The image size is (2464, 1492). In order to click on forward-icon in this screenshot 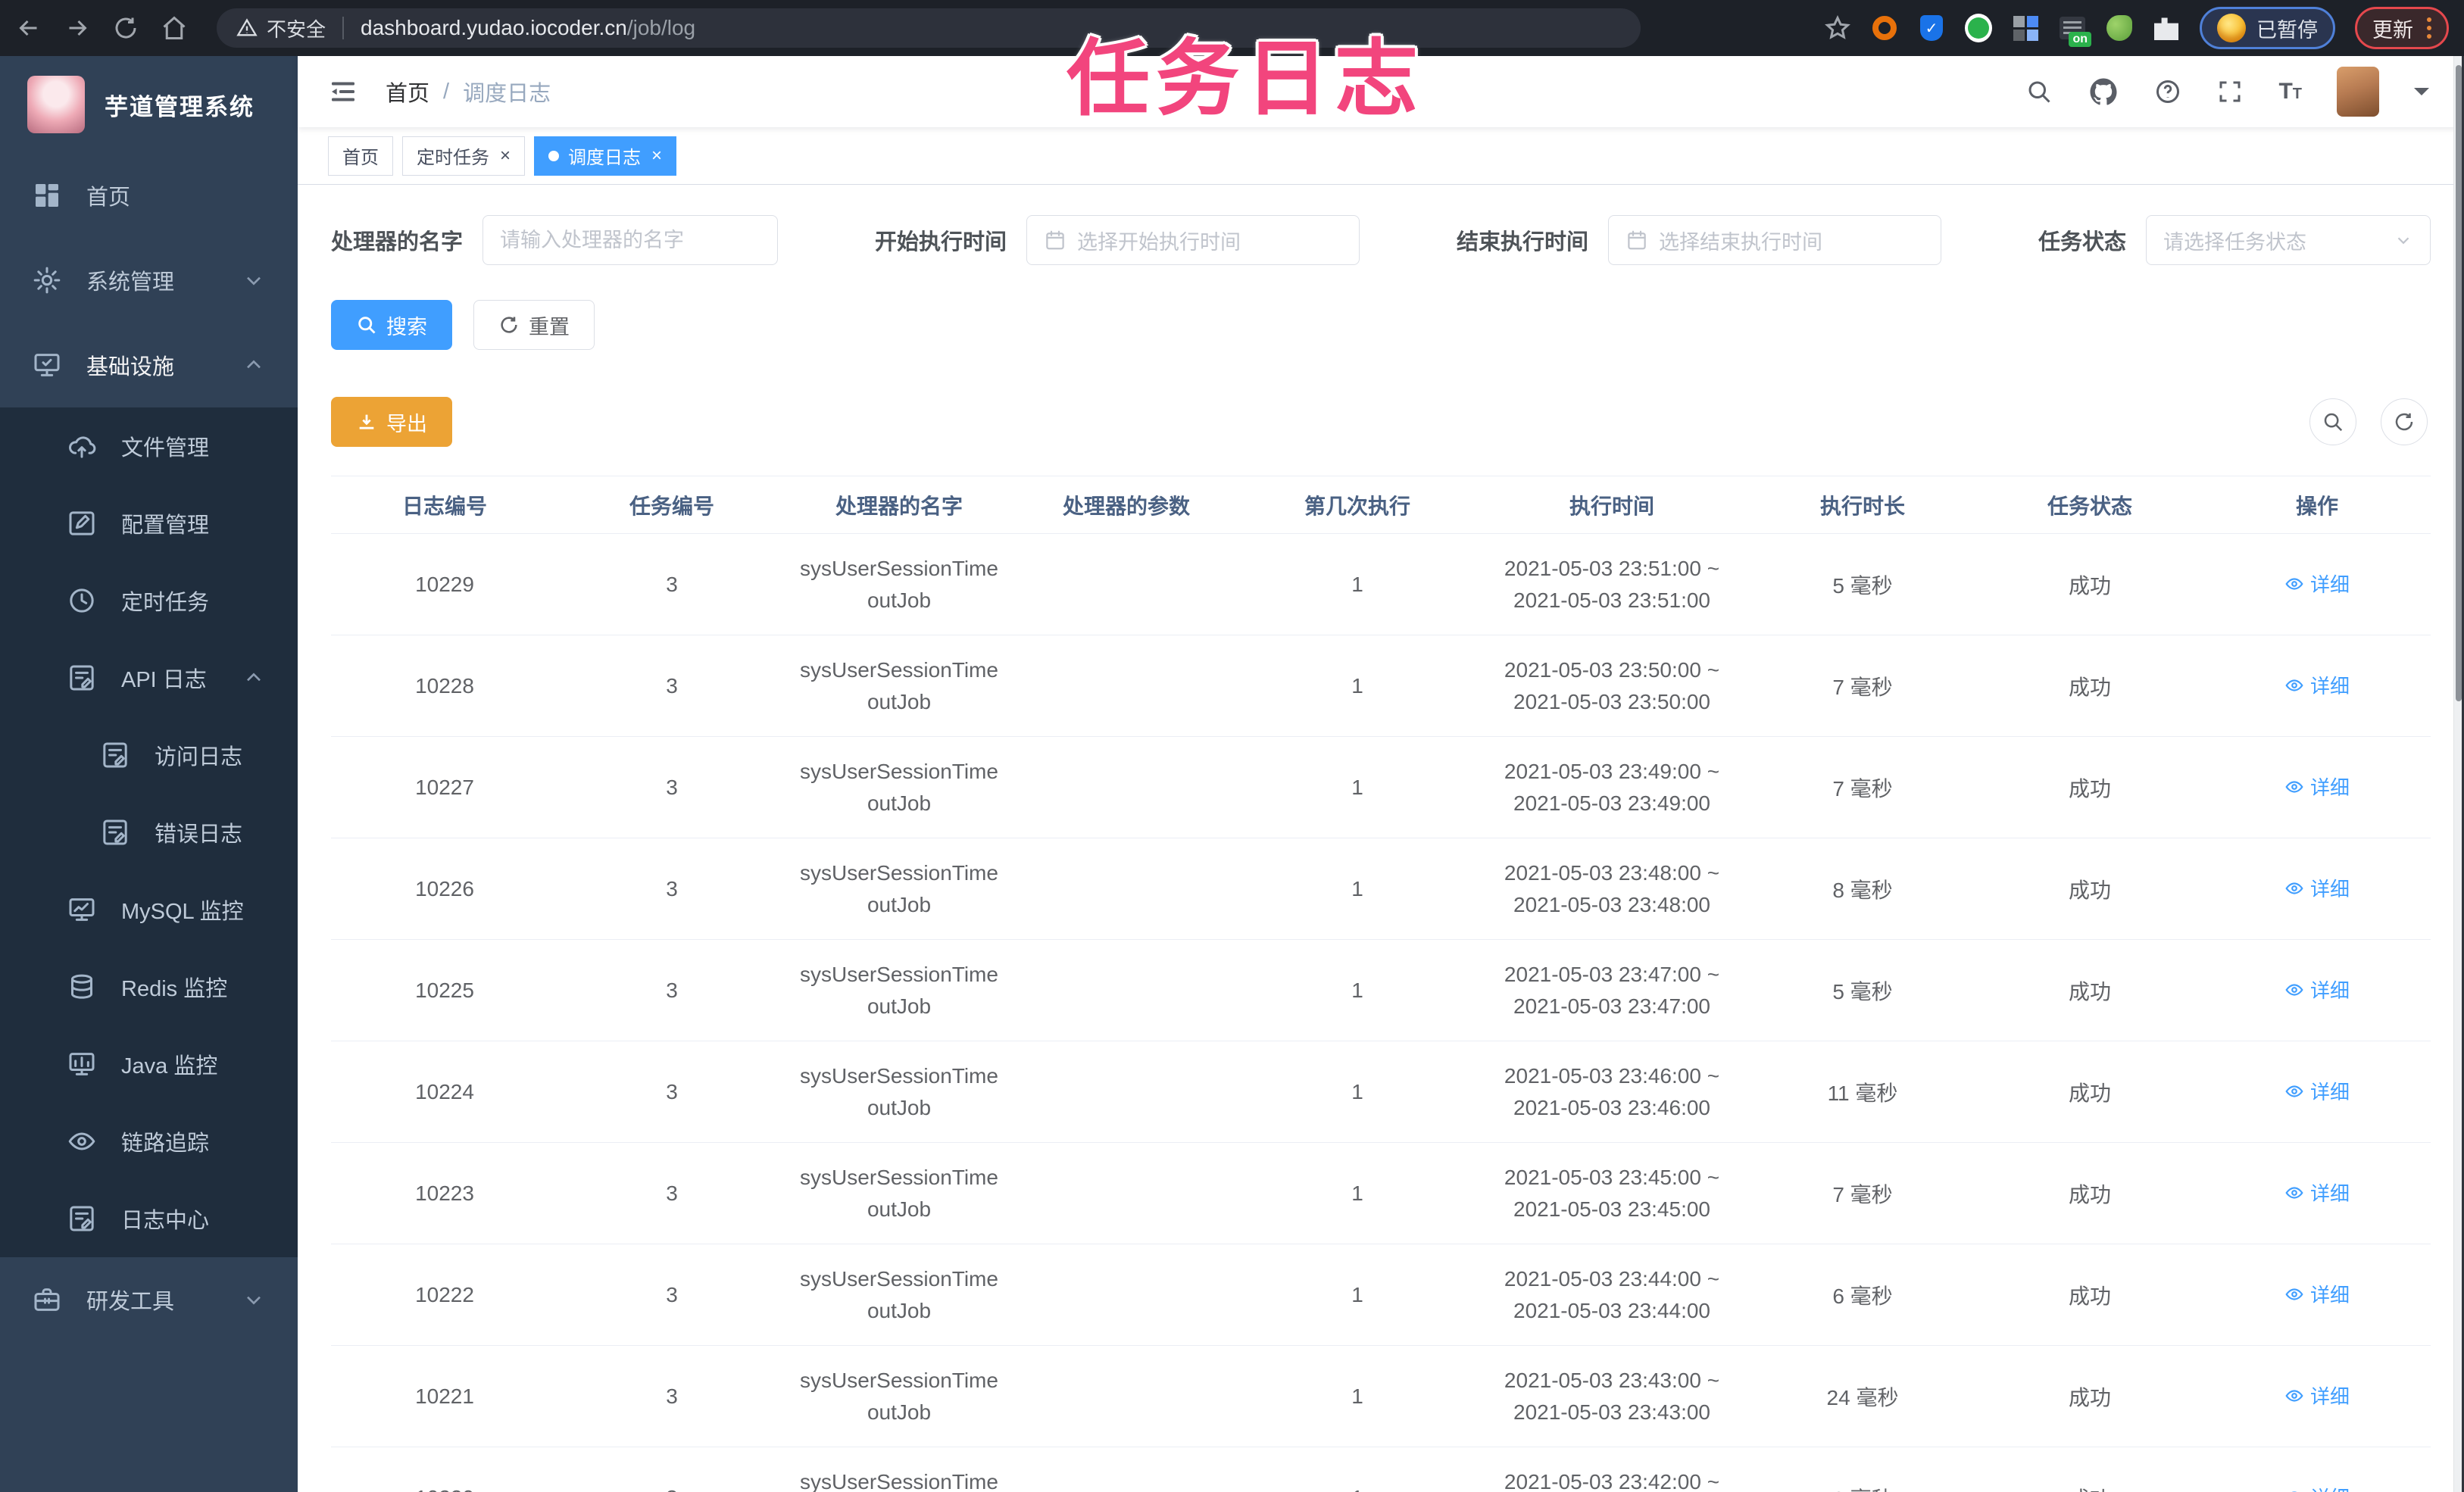, I will do `click(77, 28)`.